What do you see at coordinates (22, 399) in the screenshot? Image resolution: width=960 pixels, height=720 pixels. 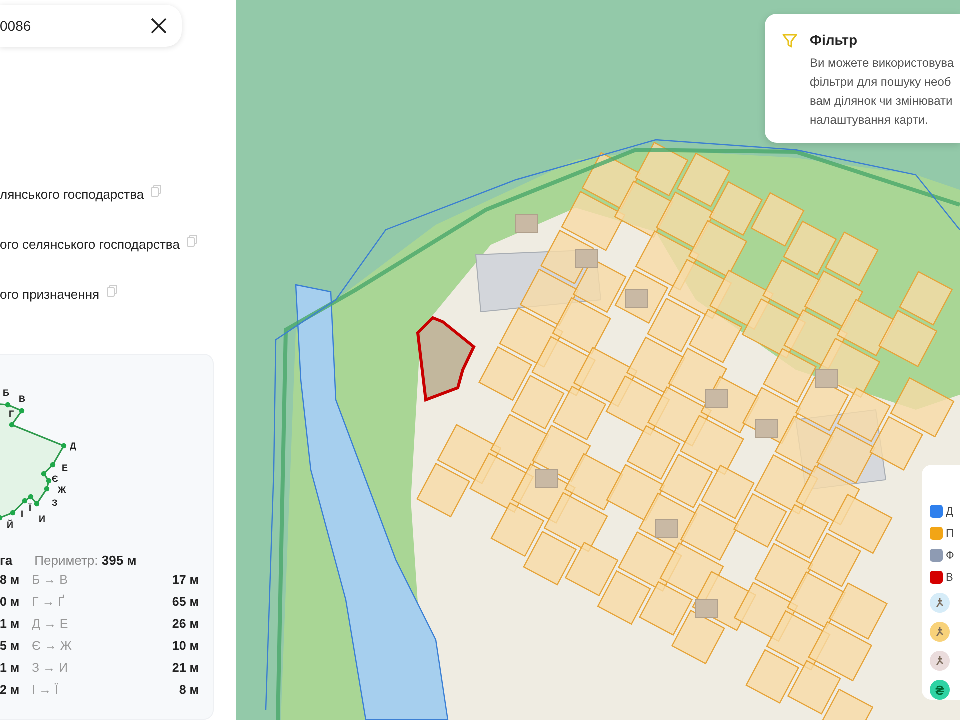 I see `vertex-label: В` at bounding box center [22, 399].